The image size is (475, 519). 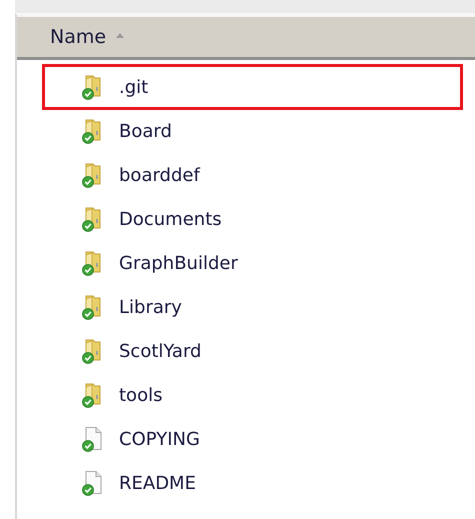 What do you see at coordinates (252, 87) in the screenshot?
I see `file-row: .git` at bounding box center [252, 87].